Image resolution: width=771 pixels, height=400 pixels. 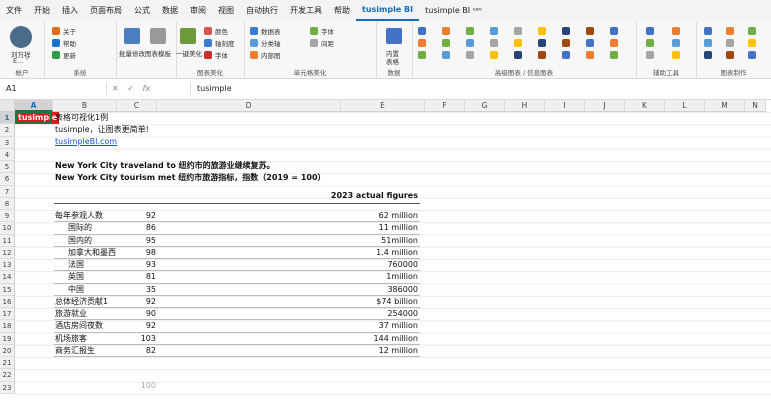 I want to click on sheet-subtitle: tusimple，让图表更简单!, so click(x=102, y=130).